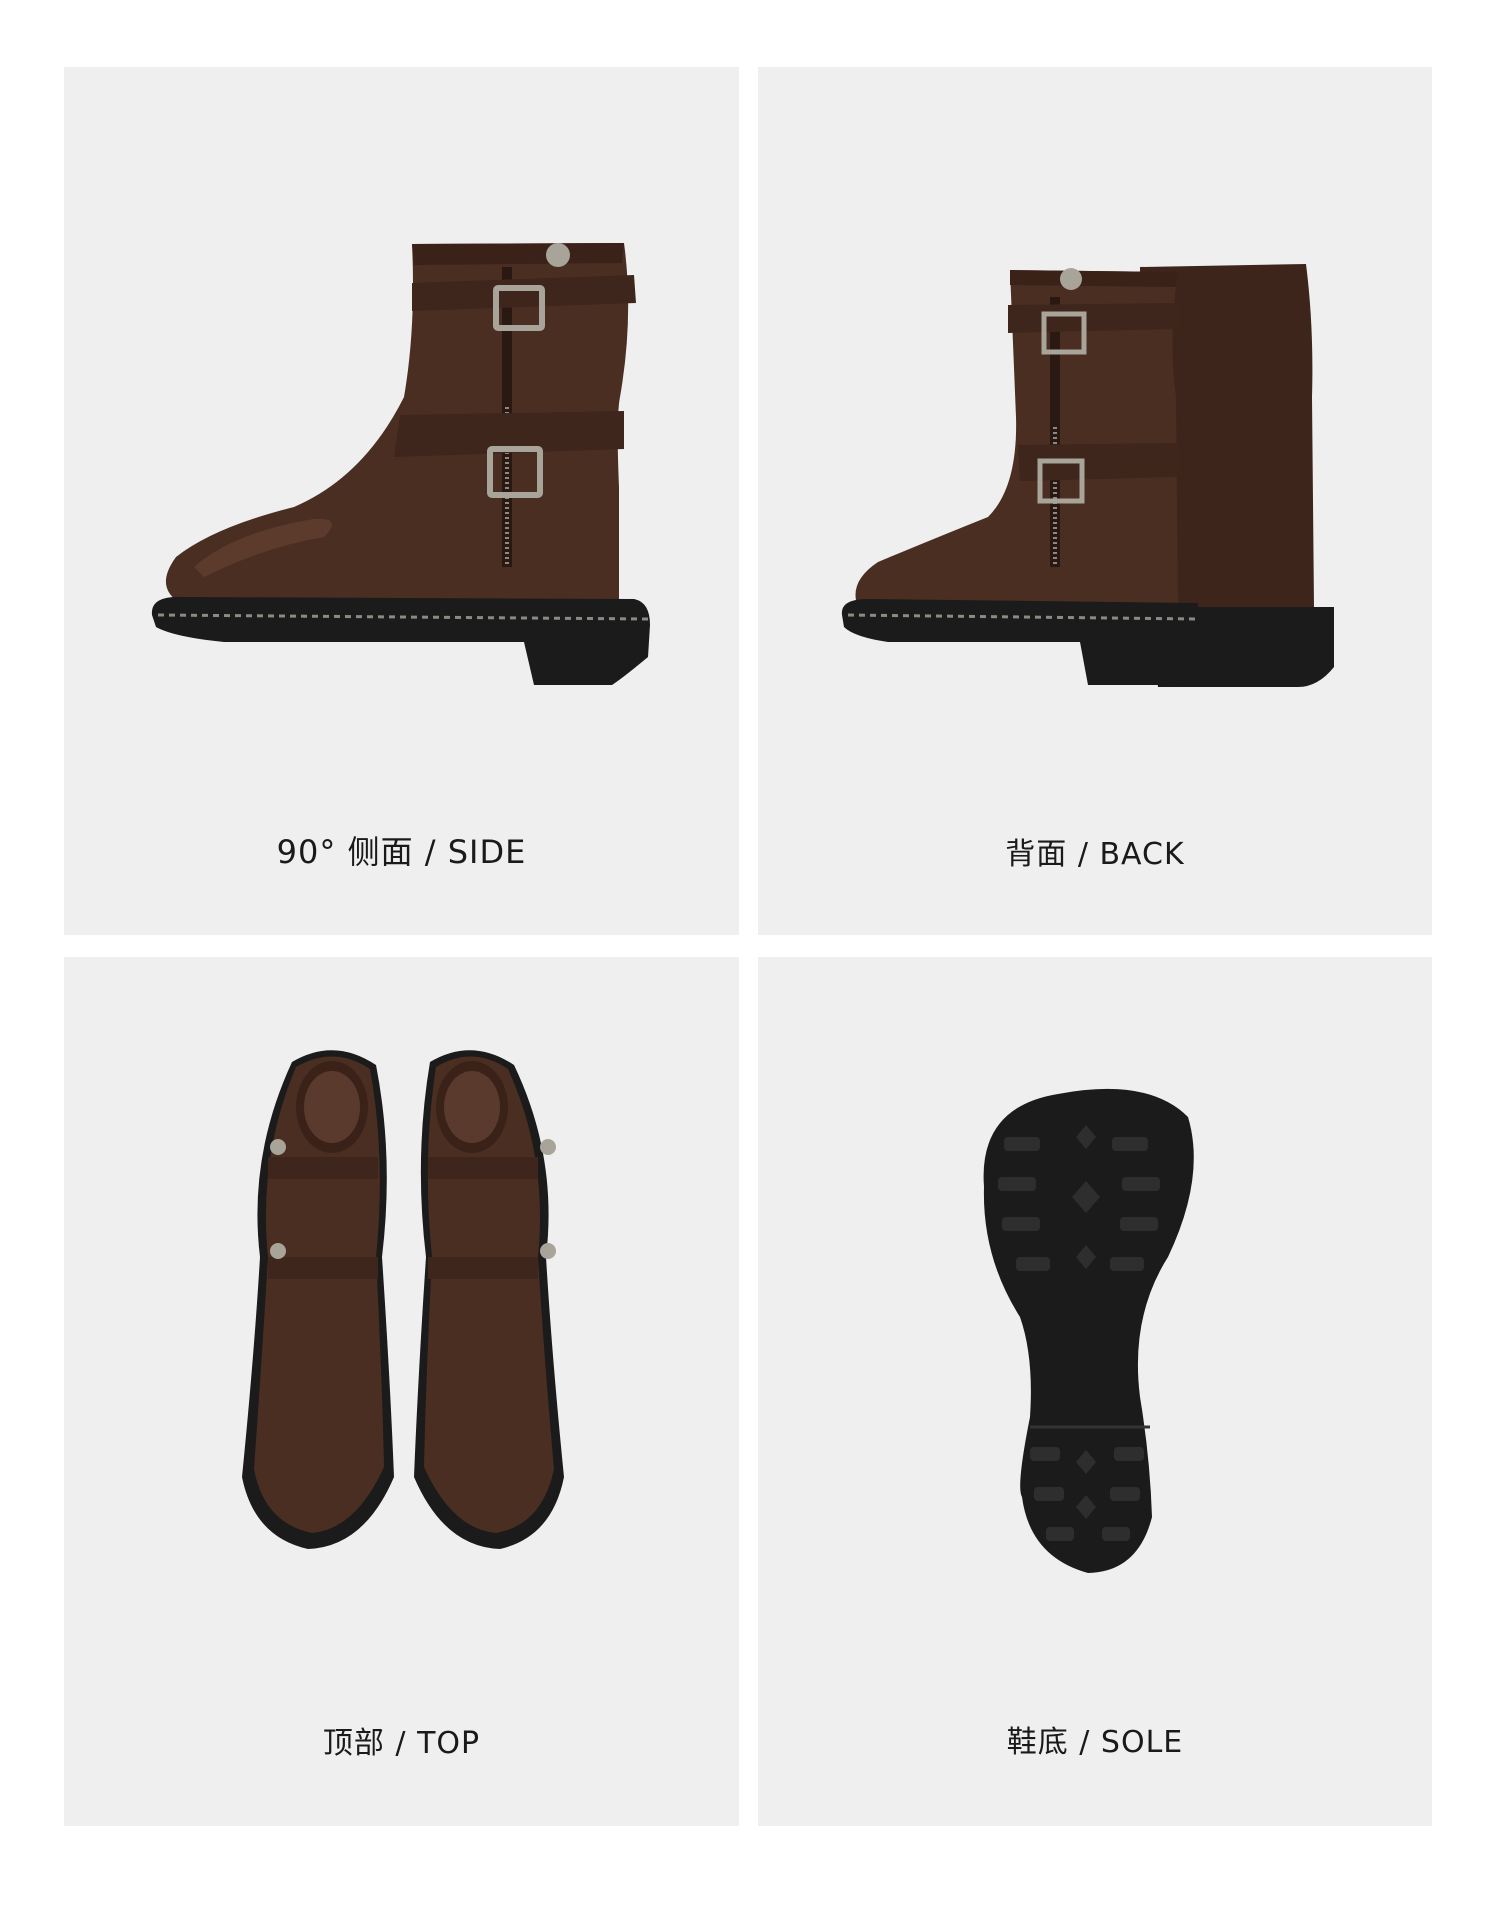 This screenshot has height=1906, width=1500. Describe the element at coordinates (1088, 1330) in the screenshot. I see `sole-image` at that location.